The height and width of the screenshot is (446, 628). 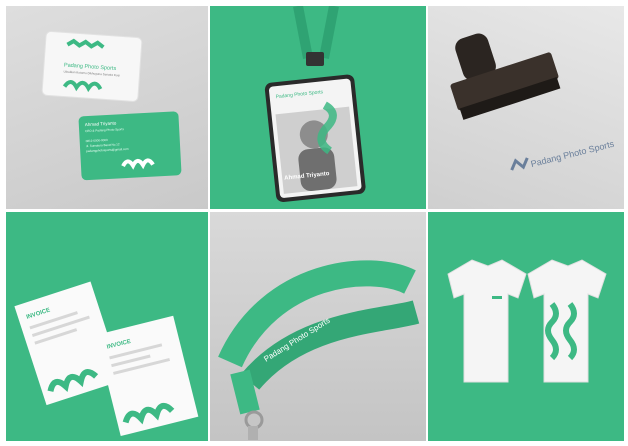 What do you see at coordinates (315, 104) in the screenshot?
I see `id-badge-illustration: Padang Photo Sports Ahmad Triyanto` at bounding box center [315, 104].